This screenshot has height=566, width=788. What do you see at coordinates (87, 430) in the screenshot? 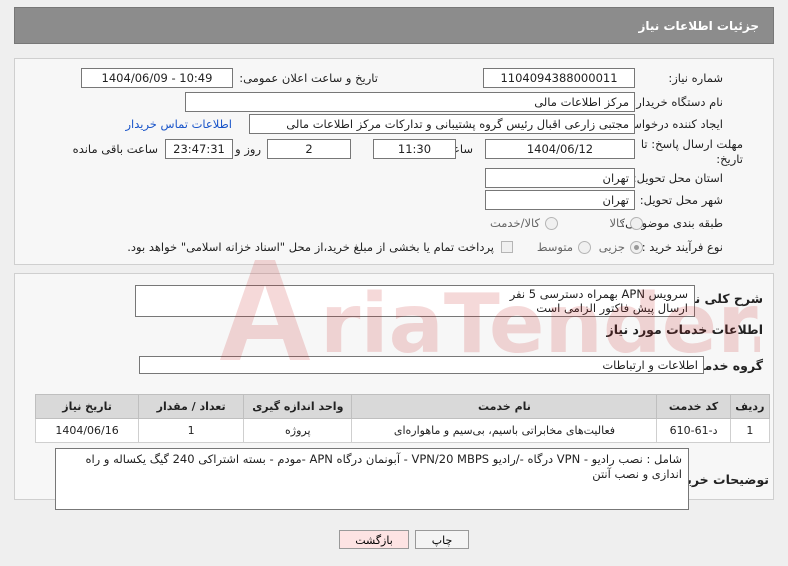
I see `cell-date: 1404/06/16` at bounding box center [87, 430].